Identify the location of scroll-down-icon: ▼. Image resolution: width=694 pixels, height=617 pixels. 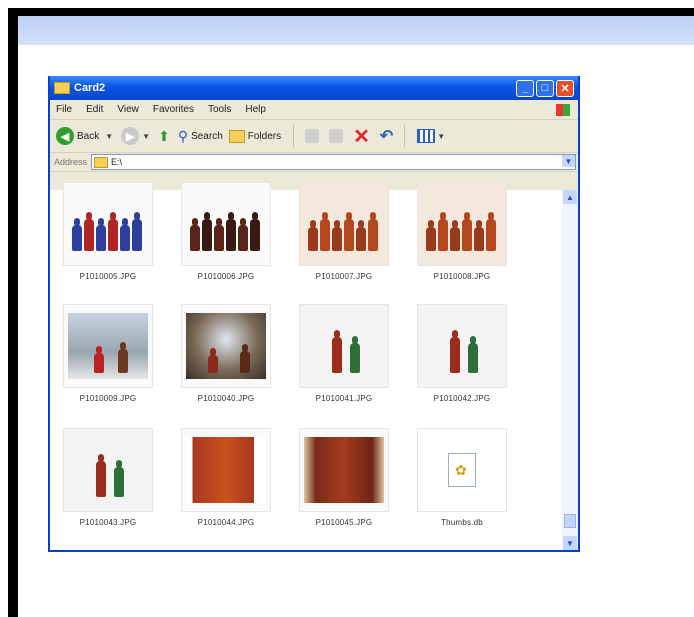
(570, 543).